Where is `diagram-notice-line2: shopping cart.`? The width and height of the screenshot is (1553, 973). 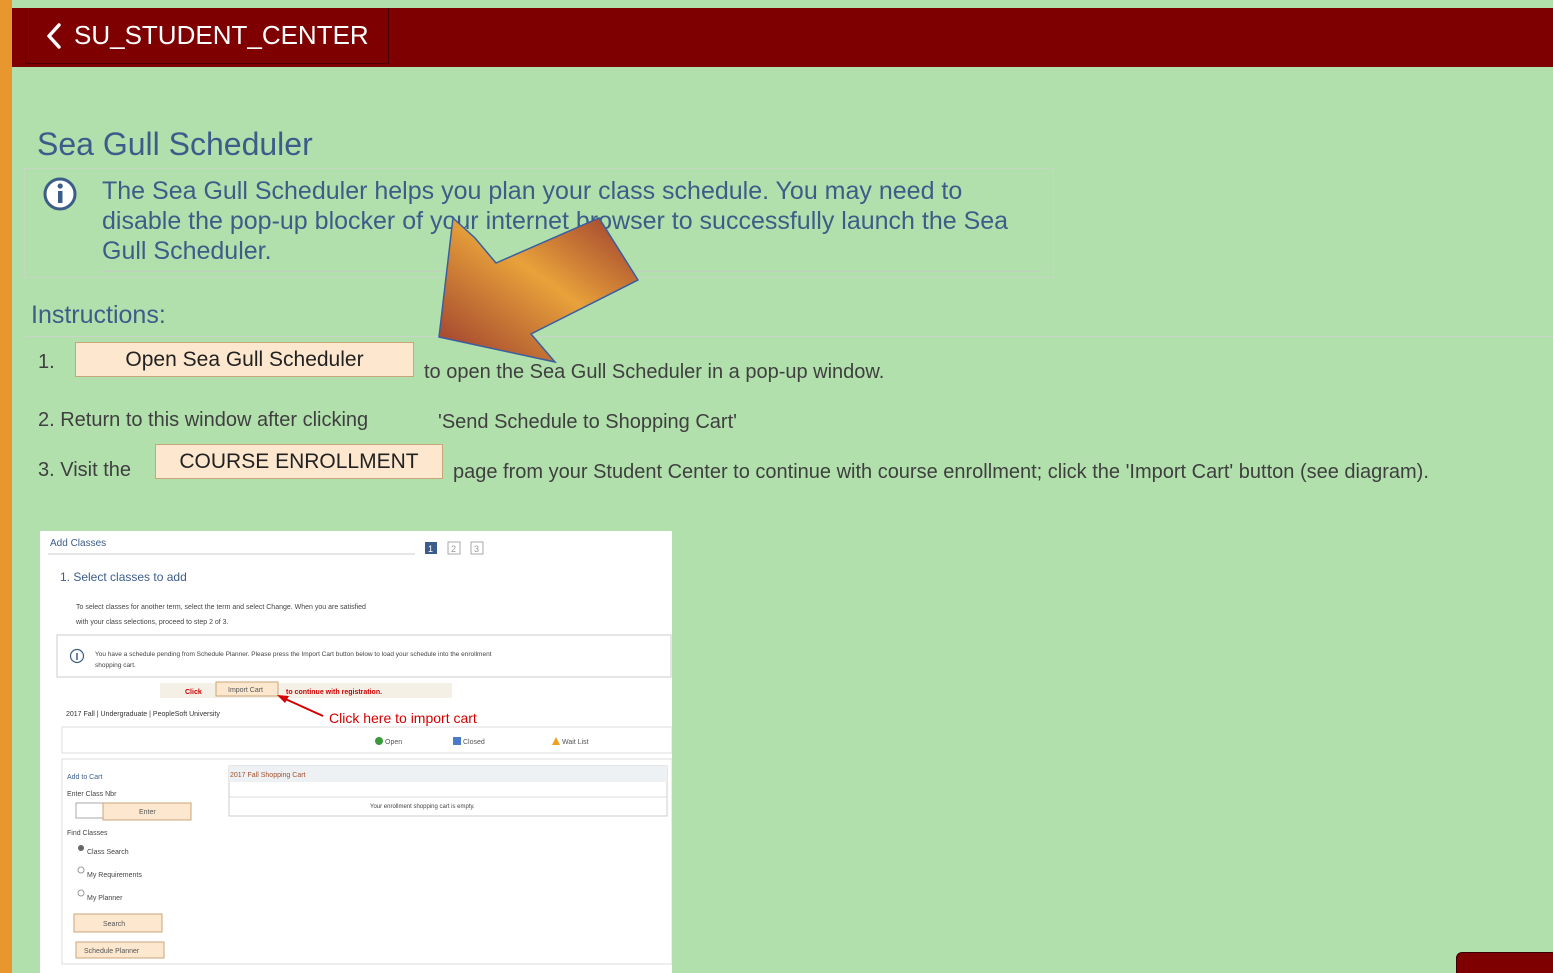
diagram-notice-line2: shopping cart. is located at coordinates (115, 665).